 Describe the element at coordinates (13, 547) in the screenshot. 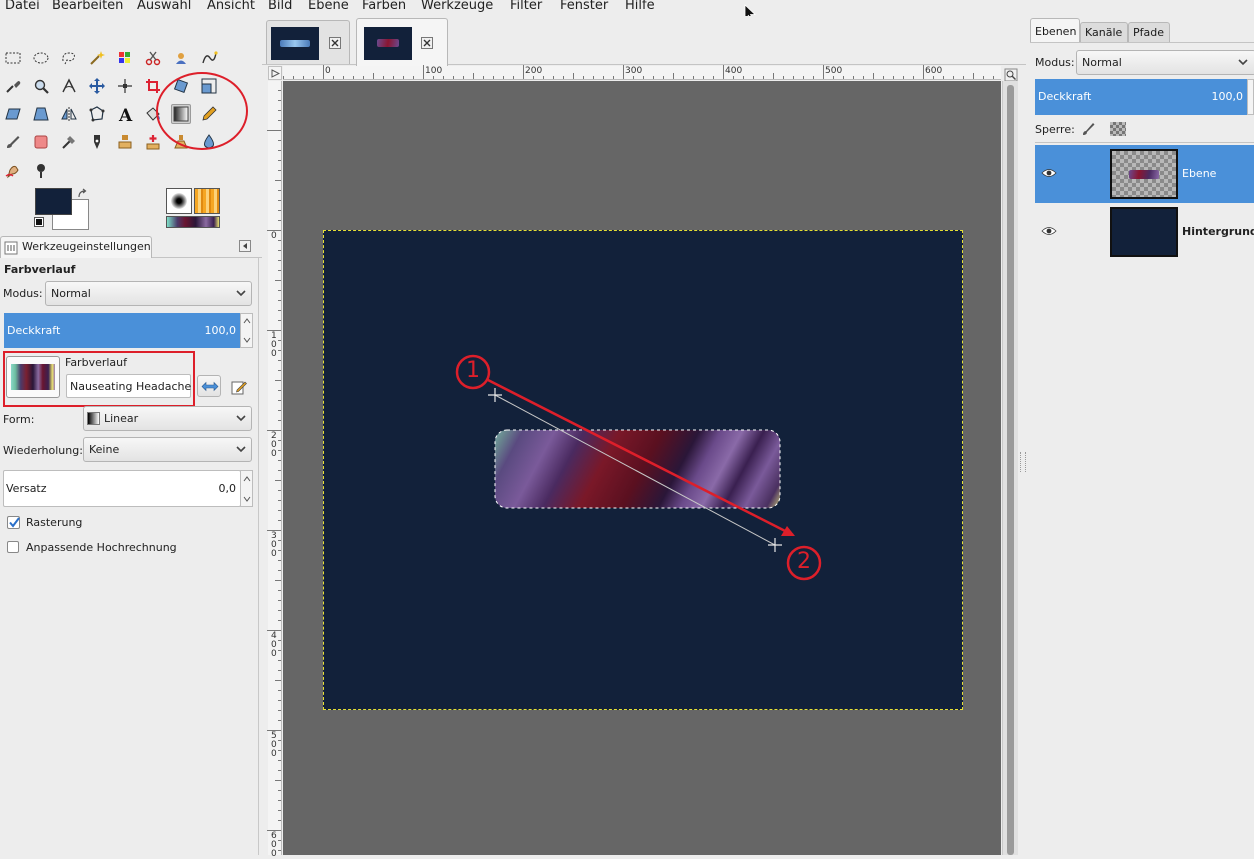

I see `adaptive-supersampling-checkbox` at that location.